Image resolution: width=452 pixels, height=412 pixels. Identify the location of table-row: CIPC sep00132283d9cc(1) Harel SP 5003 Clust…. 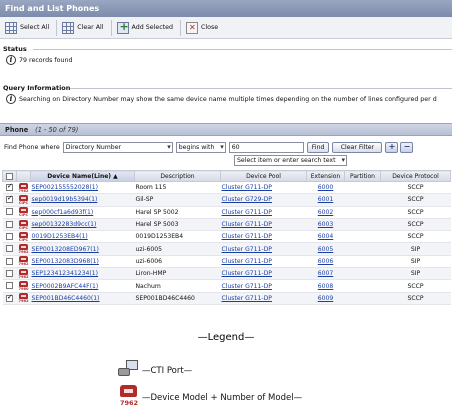
(226, 225).